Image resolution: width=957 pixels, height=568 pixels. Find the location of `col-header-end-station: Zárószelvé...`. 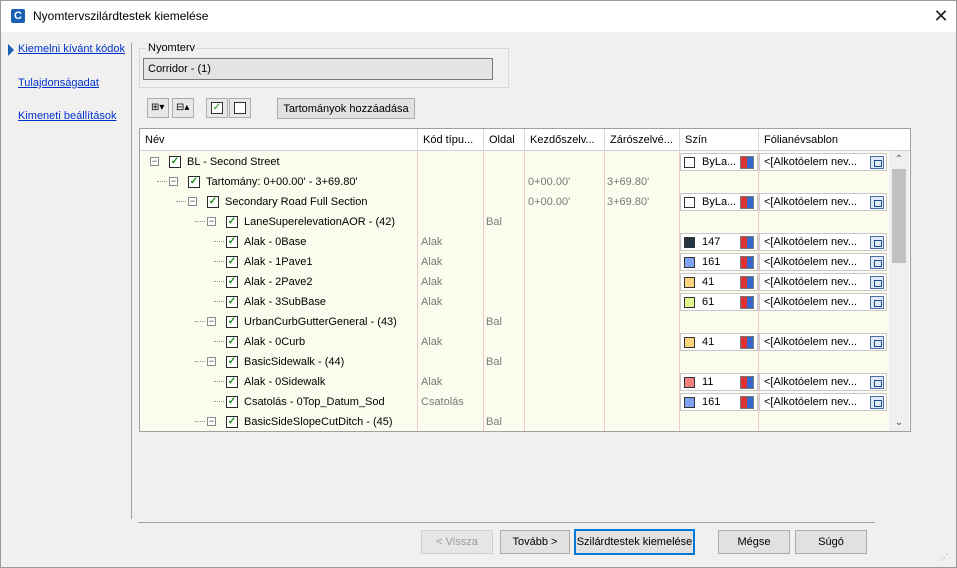

col-header-end-station: Zárószelvé... is located at coordinates (642, 140).